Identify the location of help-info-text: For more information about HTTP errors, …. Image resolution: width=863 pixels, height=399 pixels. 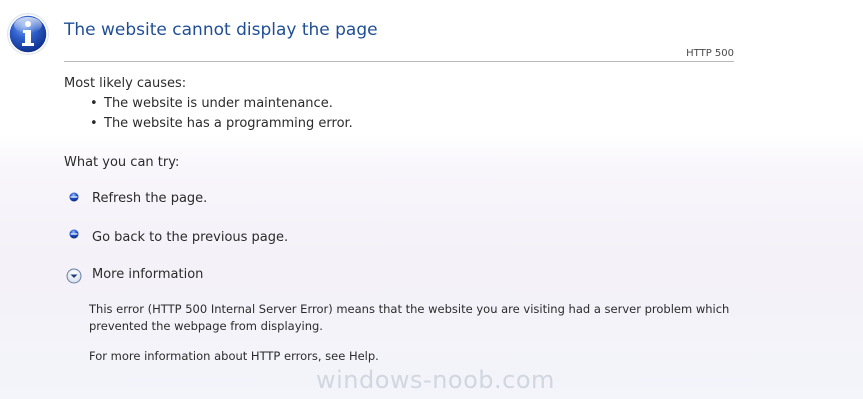
(234, 356).